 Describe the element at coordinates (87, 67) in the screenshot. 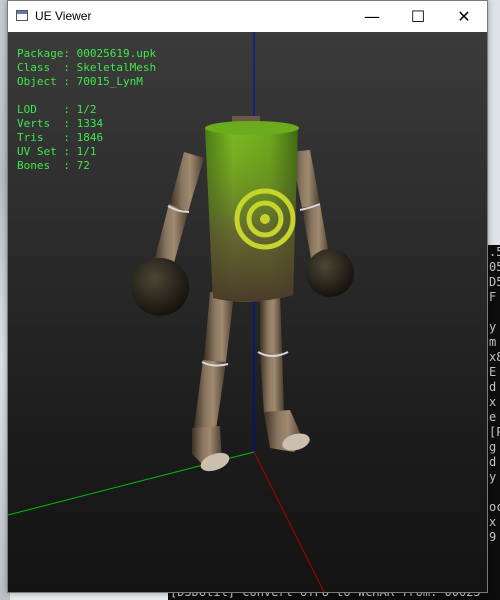

I see `info-class: Class : SkeletalMesh` at that location.